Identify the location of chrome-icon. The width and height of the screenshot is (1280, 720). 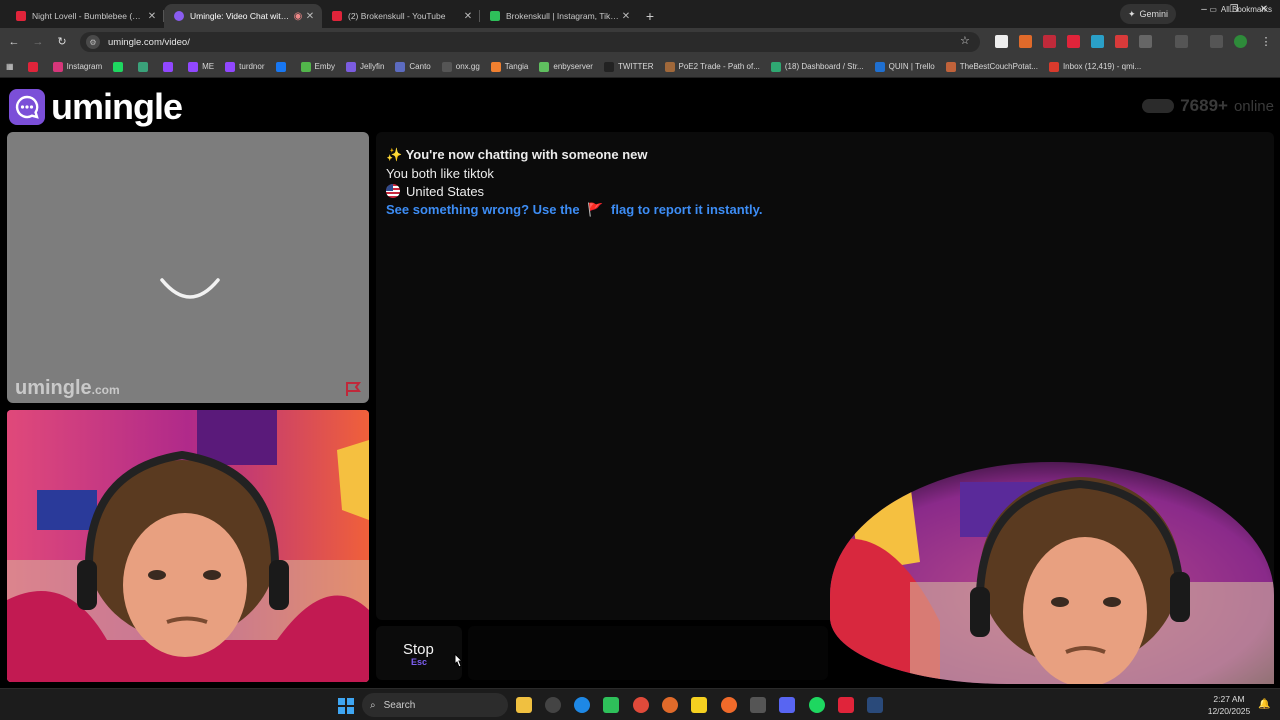
(641, 705).